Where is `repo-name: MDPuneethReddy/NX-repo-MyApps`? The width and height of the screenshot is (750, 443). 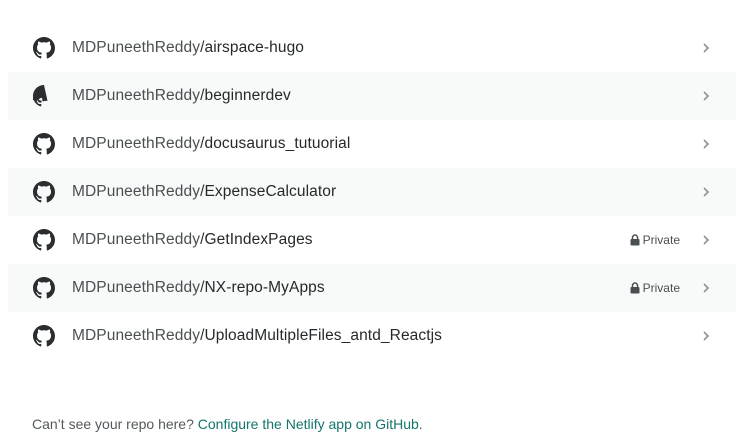
repo-name: MDPuneethReddy/NX-repo-MyApps is located at coordinates (198, 288).